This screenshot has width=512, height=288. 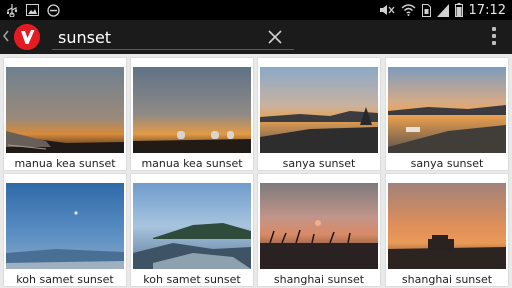 I want to click on status-bar: 17:12, so click(x=256, y=10).